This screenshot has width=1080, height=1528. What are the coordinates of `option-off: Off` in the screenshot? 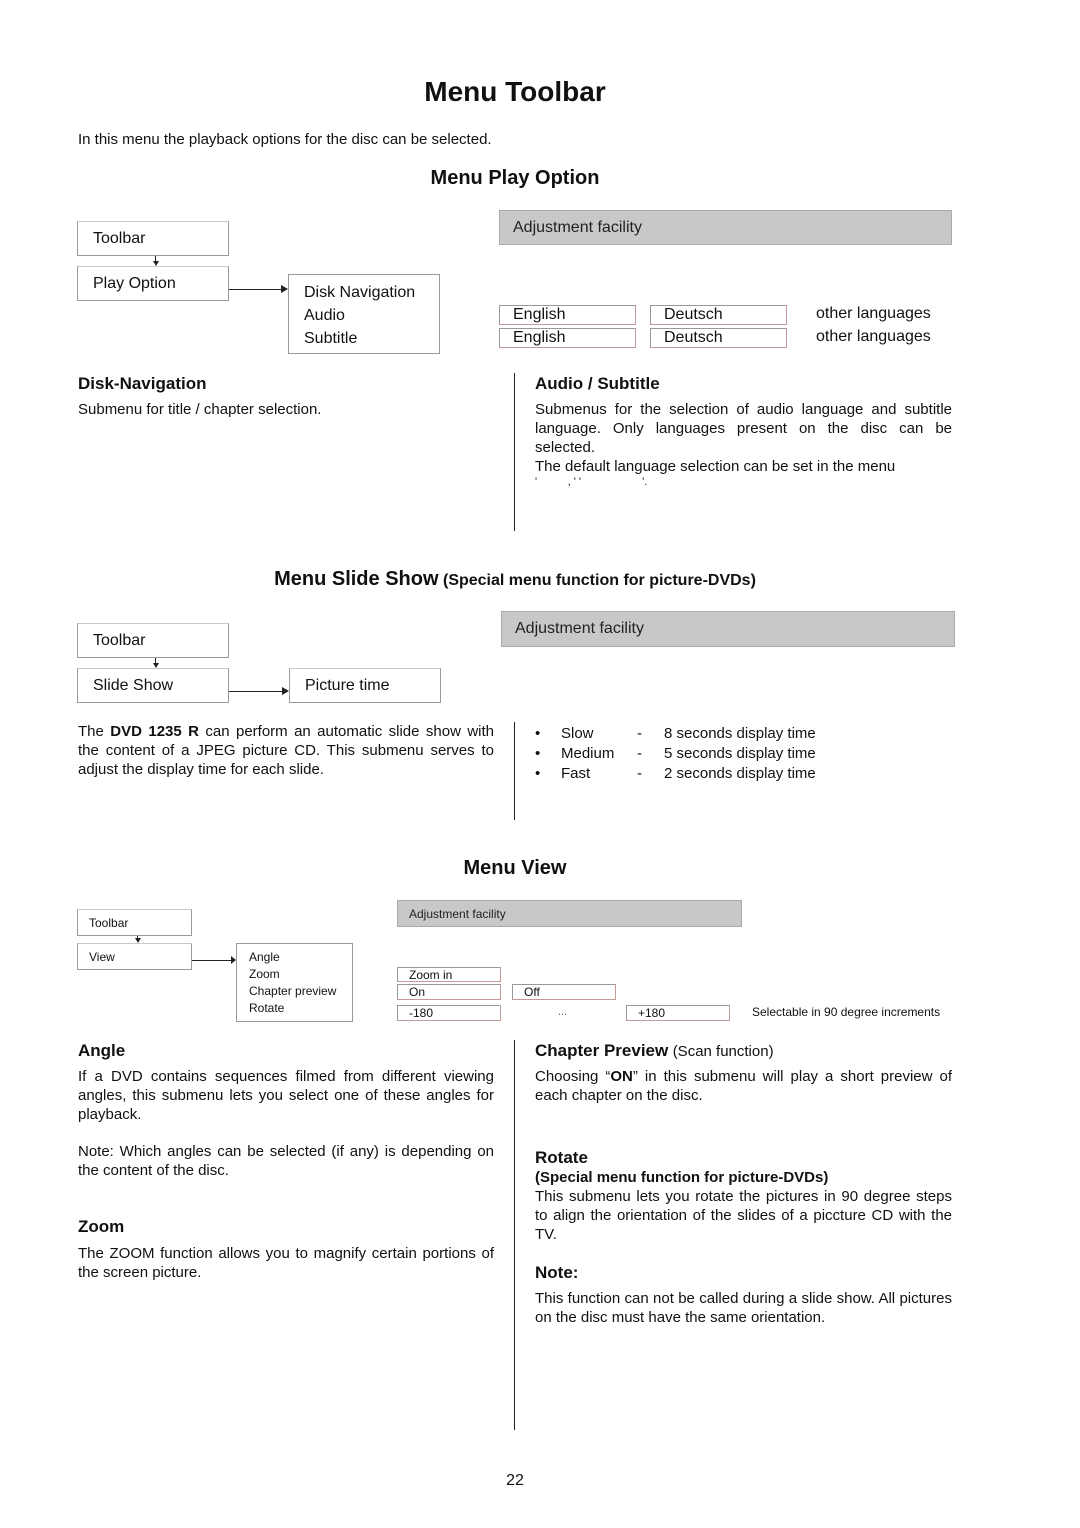 It's located at (564, 992).